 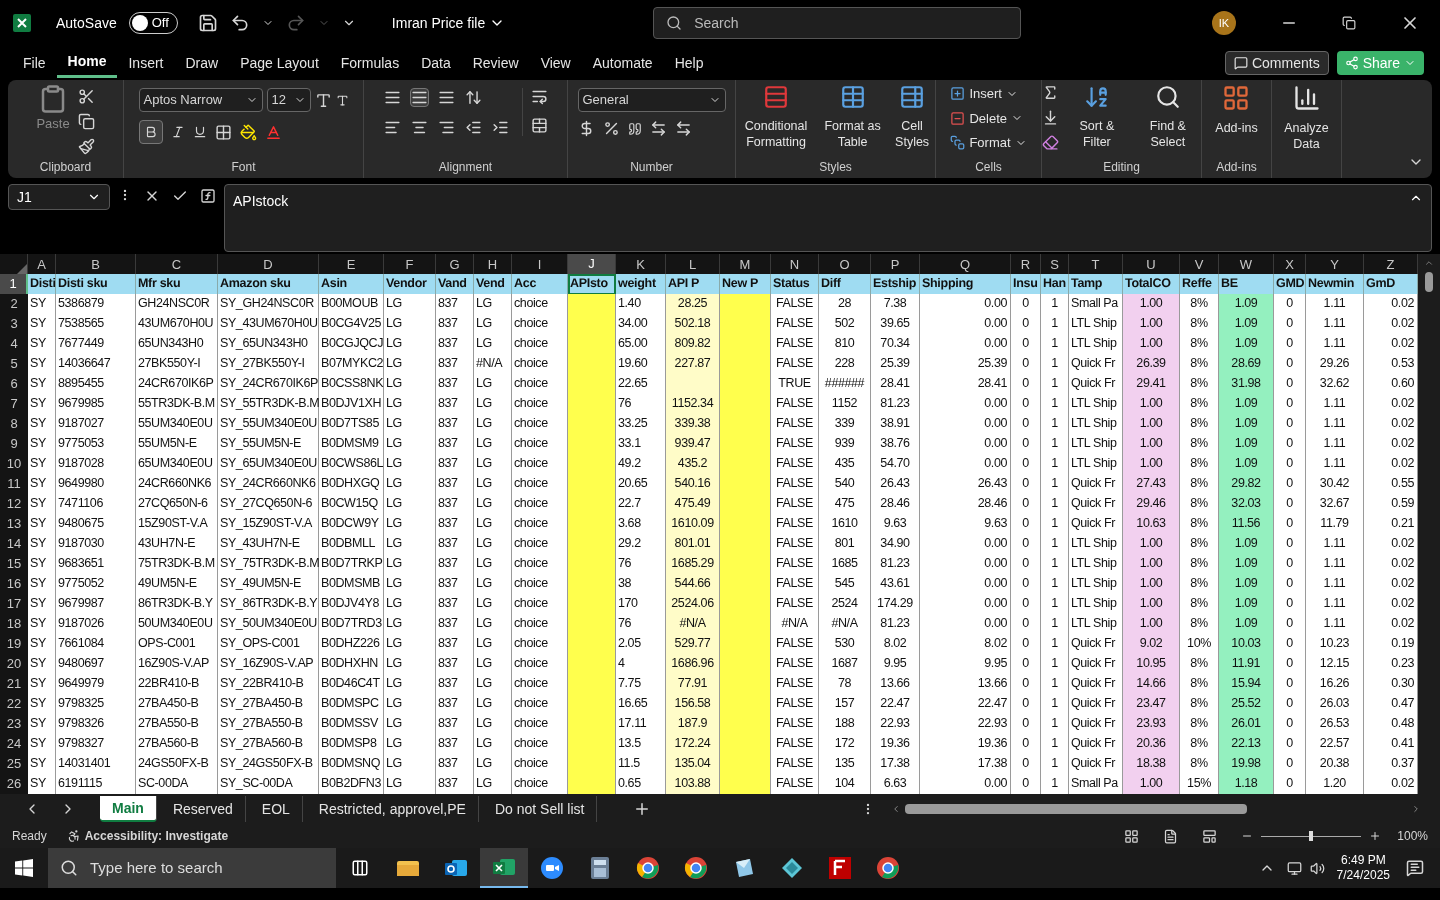 What do you see at coordinates (14, 384) in the screenshot?
I see `row-header: 6` at bounding box center [14, 384].